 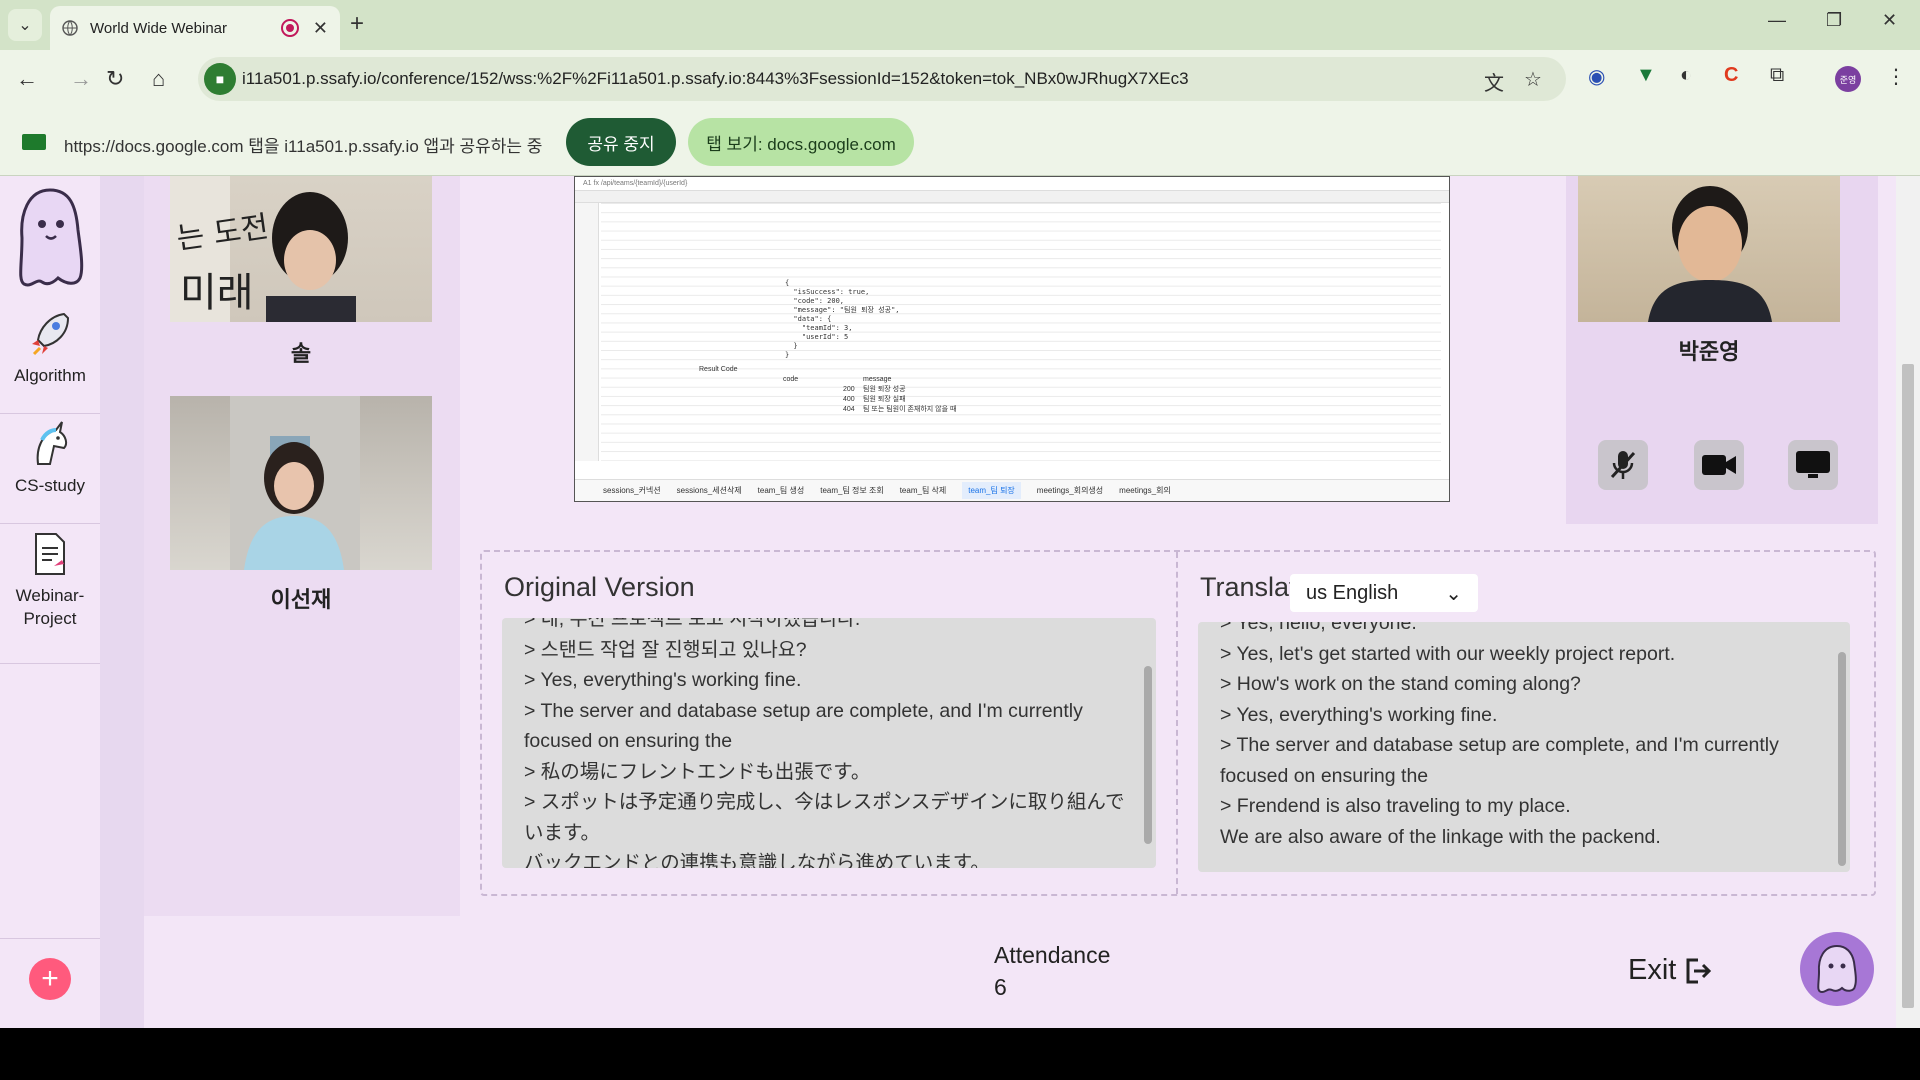 I want to click on page-scrollbar-thumb, so click(x=1908, y=686).